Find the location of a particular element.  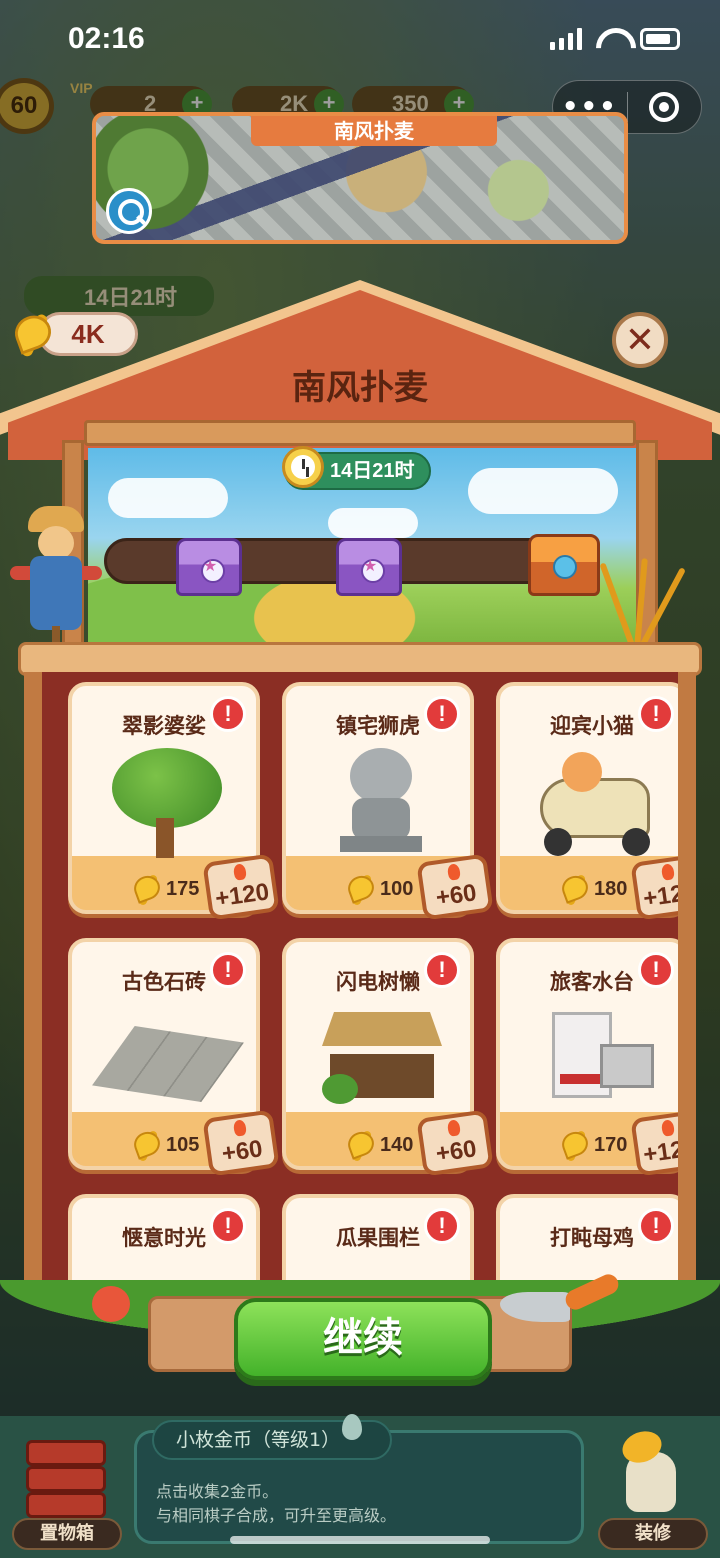

target-icon is located at coordinates (664, 107).